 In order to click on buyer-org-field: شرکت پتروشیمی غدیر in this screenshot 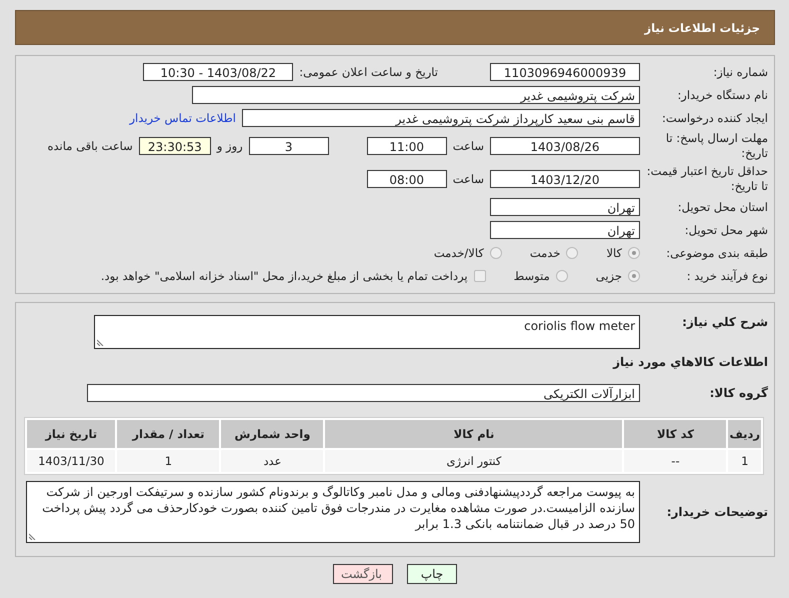, I will do `click(416, 95)`.